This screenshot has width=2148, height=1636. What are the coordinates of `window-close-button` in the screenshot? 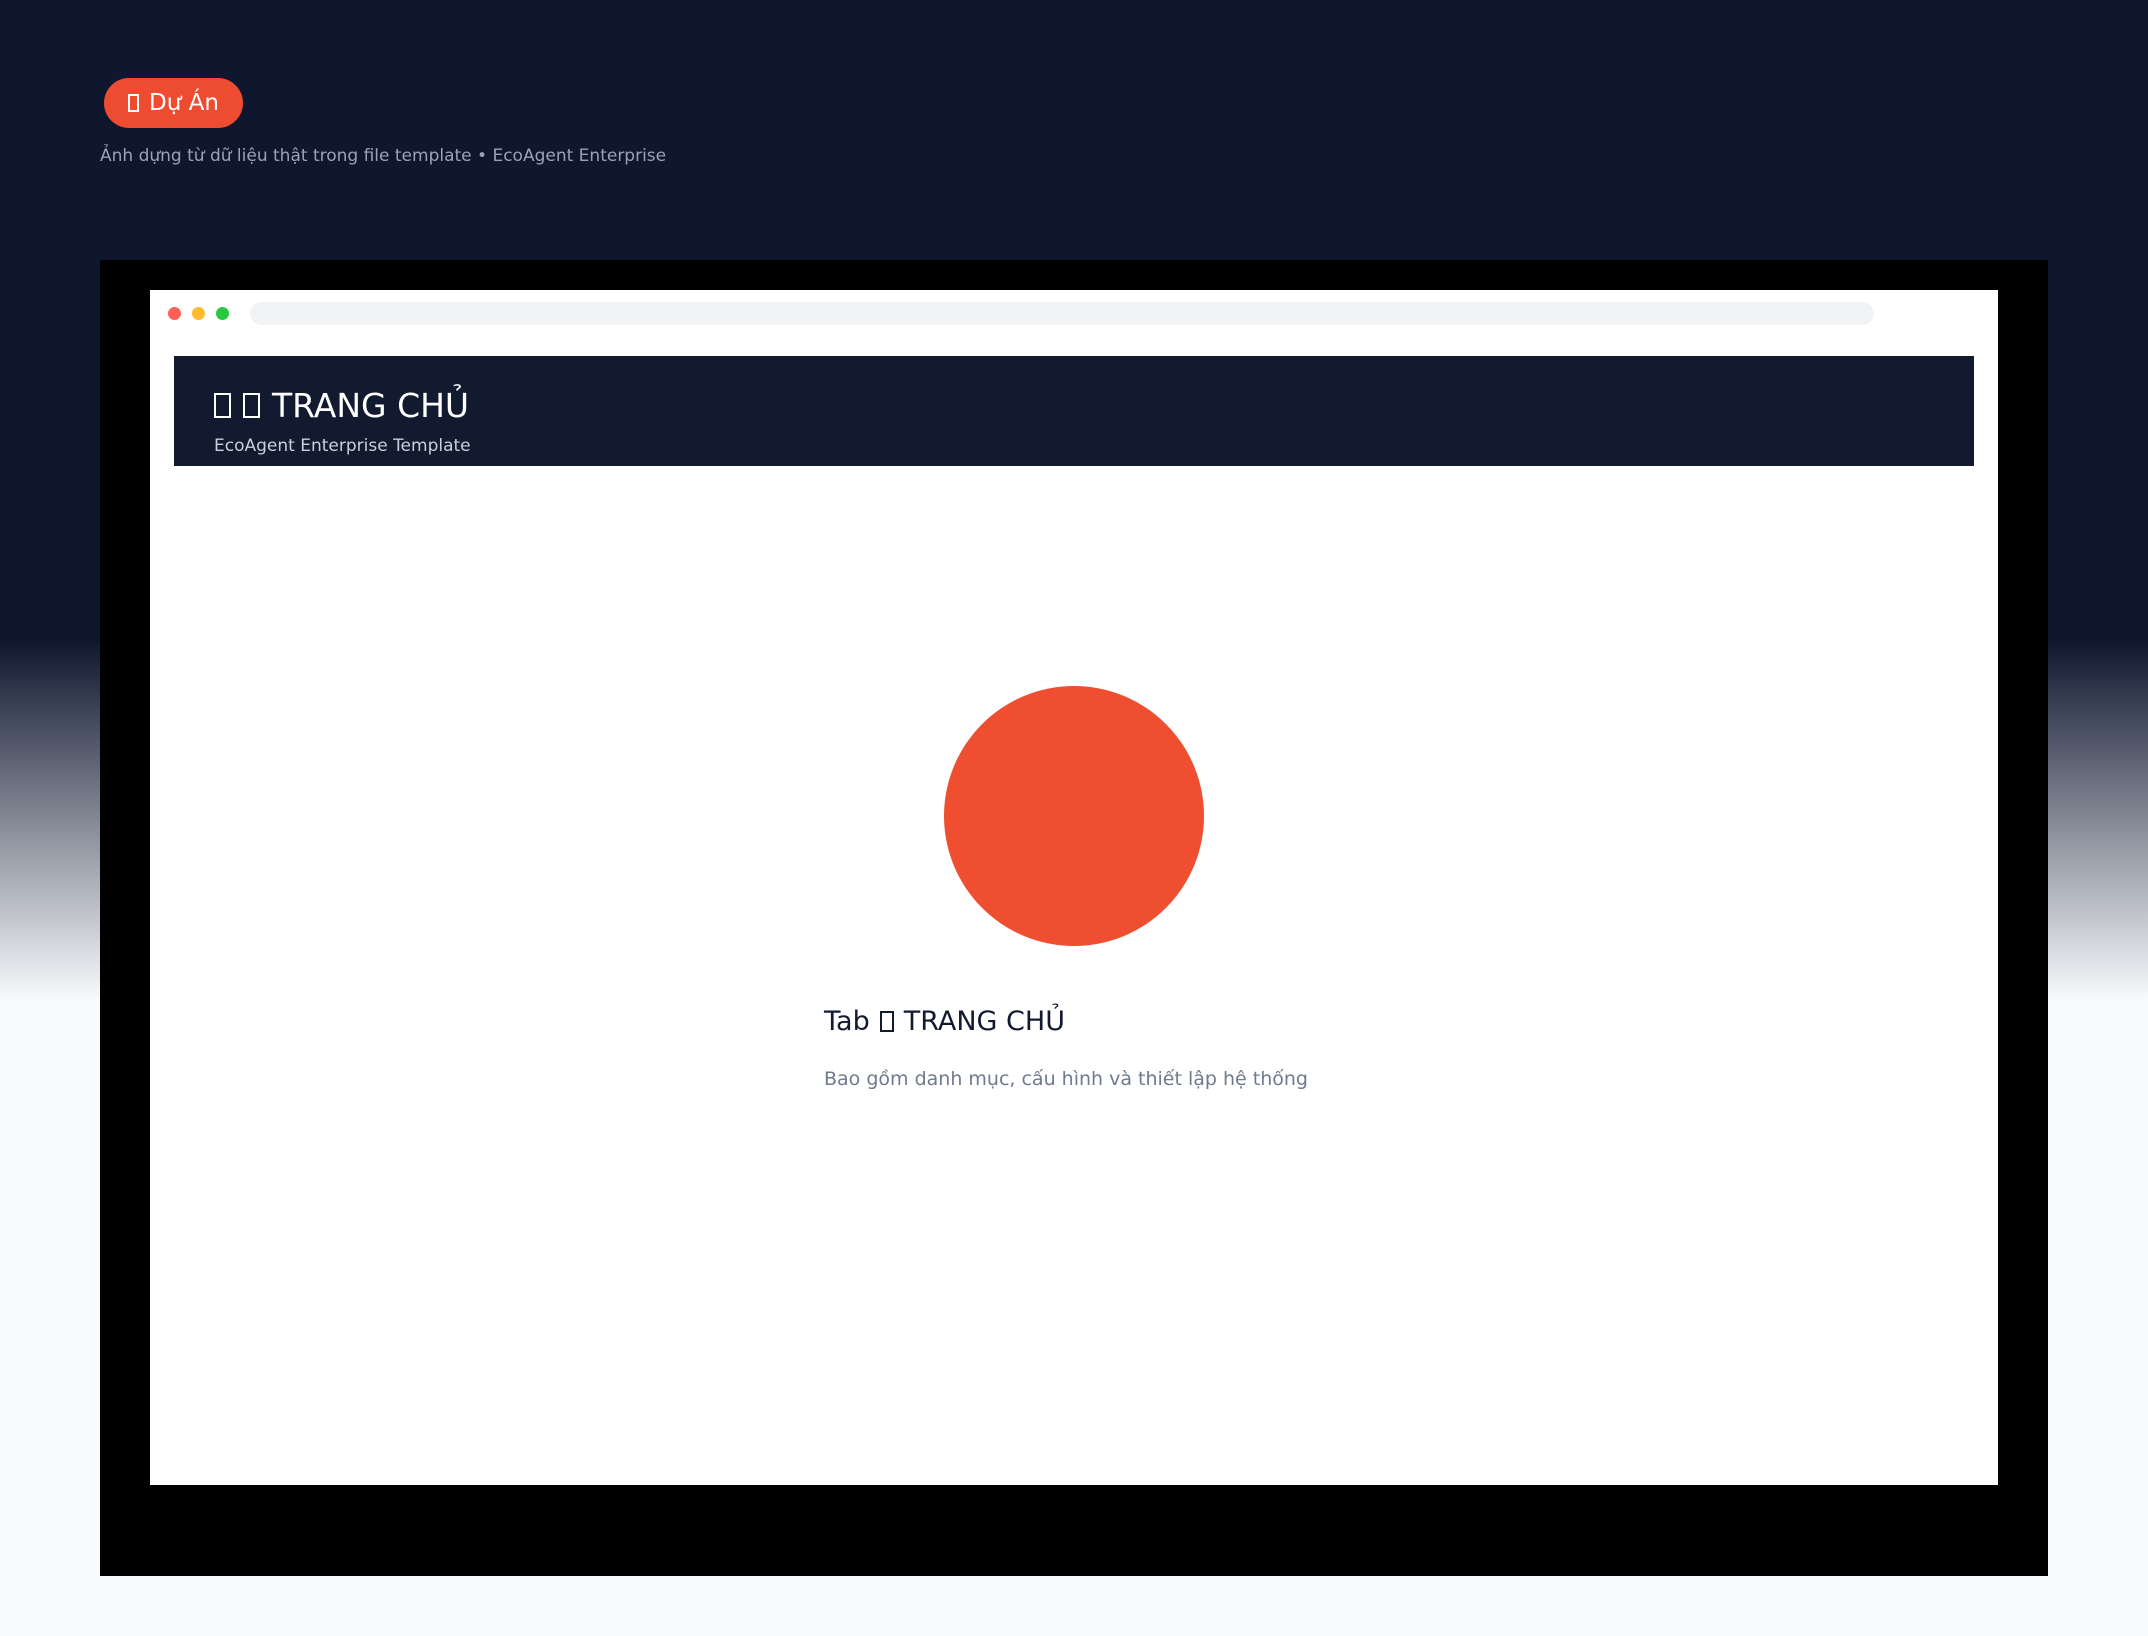 It's located at (174, 313).